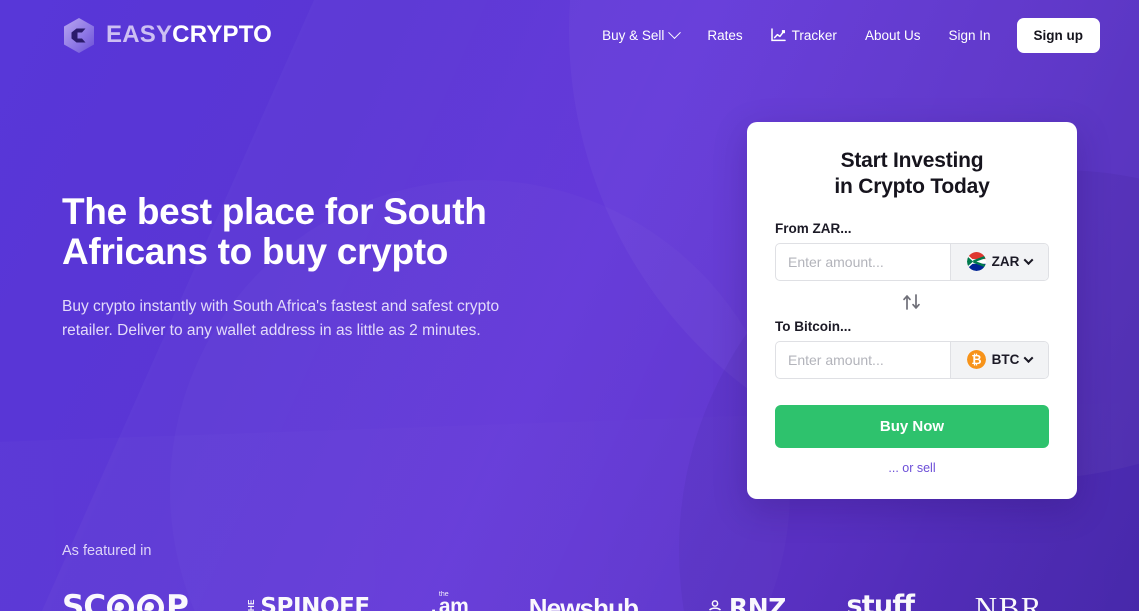  I want to click on press-logo-rnz: RNZ, so click(745, 603).